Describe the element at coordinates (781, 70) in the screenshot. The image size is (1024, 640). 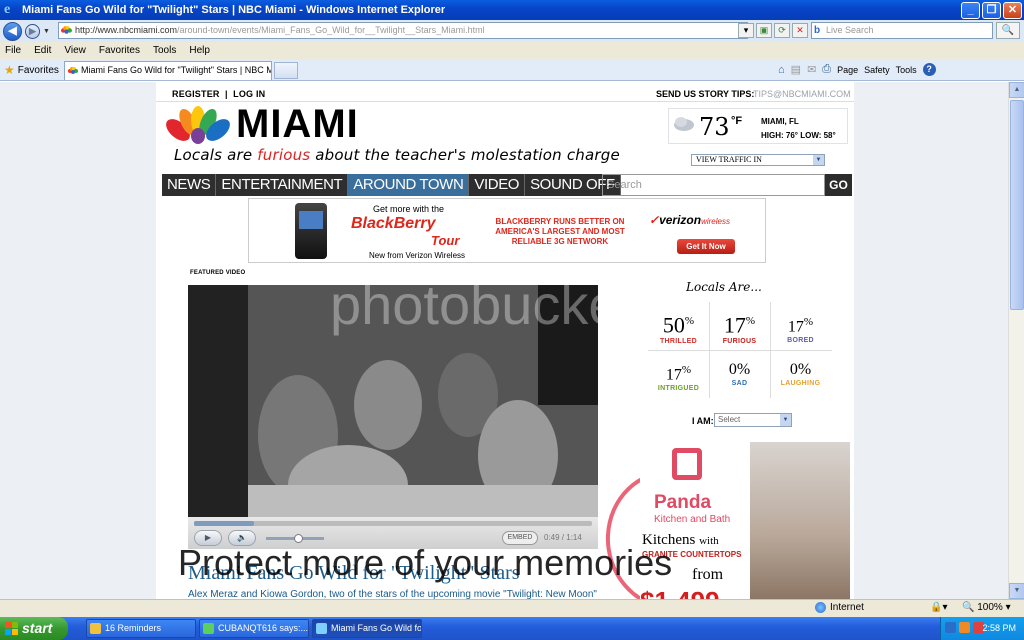
I see `home-icon: ⌂` at that location.